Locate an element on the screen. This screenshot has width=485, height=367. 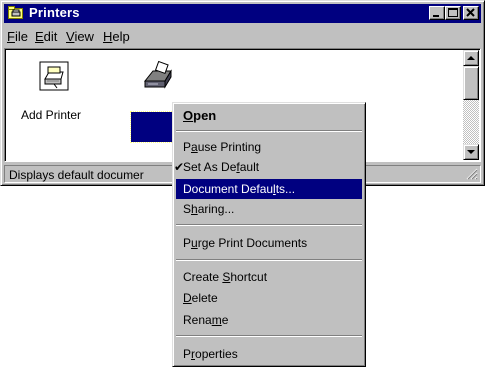
close-button is located at coordinates (471, 13).